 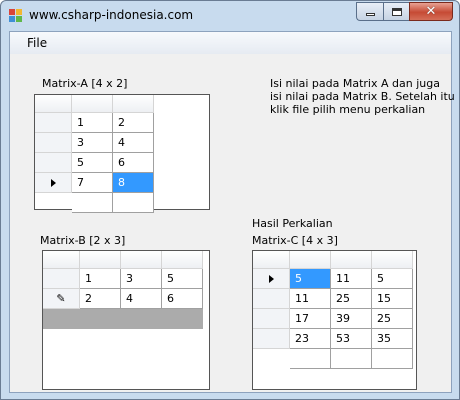 I want to click on matrix-a-grid: 12345678, so click(x=122, y=153).